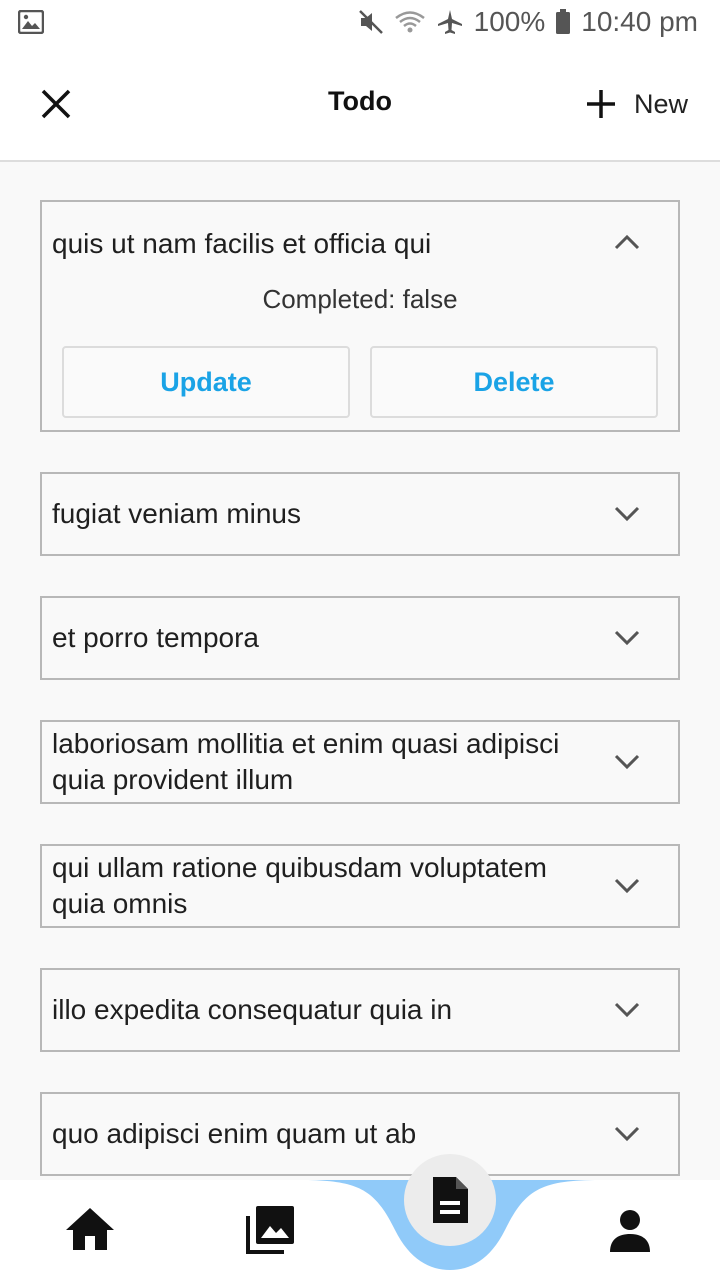 The image size is (720, 1280). What do you see at coordinates (600, 104) in the screenshot?
I see `plus-icon` at bounding box center [600, 104].